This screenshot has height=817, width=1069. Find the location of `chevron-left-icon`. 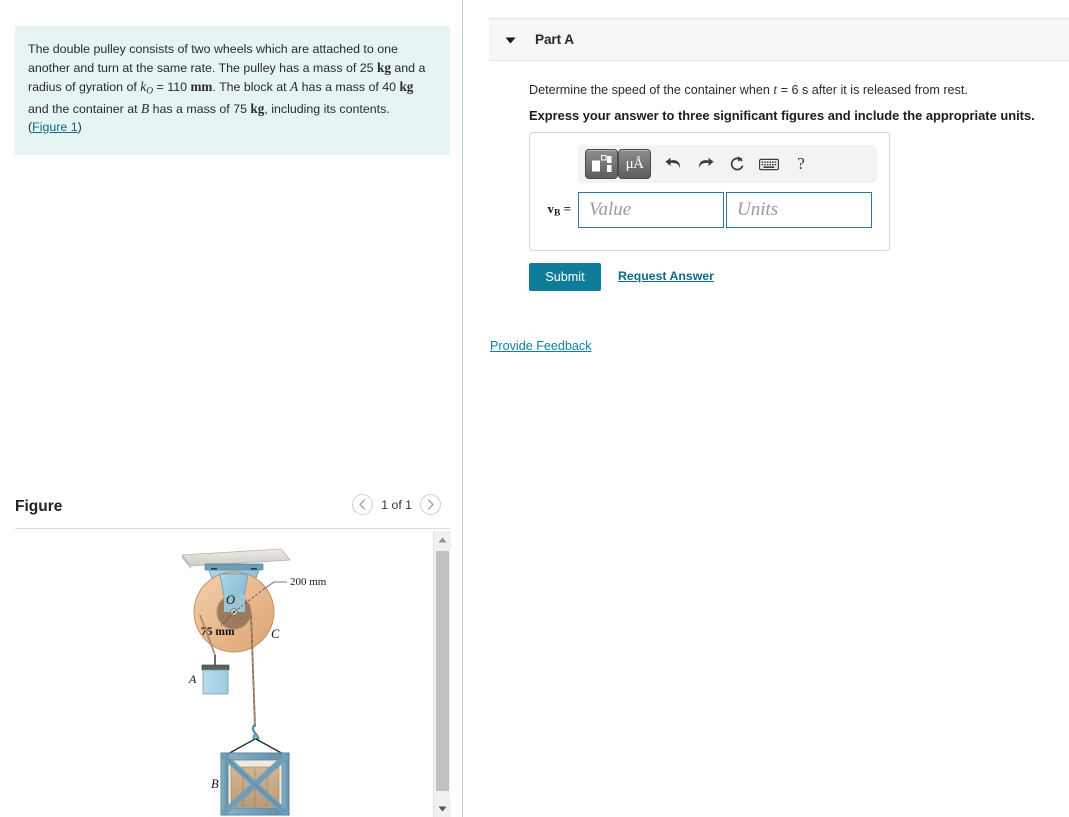

chevron-left-icon is located at coordinates (362, 504).